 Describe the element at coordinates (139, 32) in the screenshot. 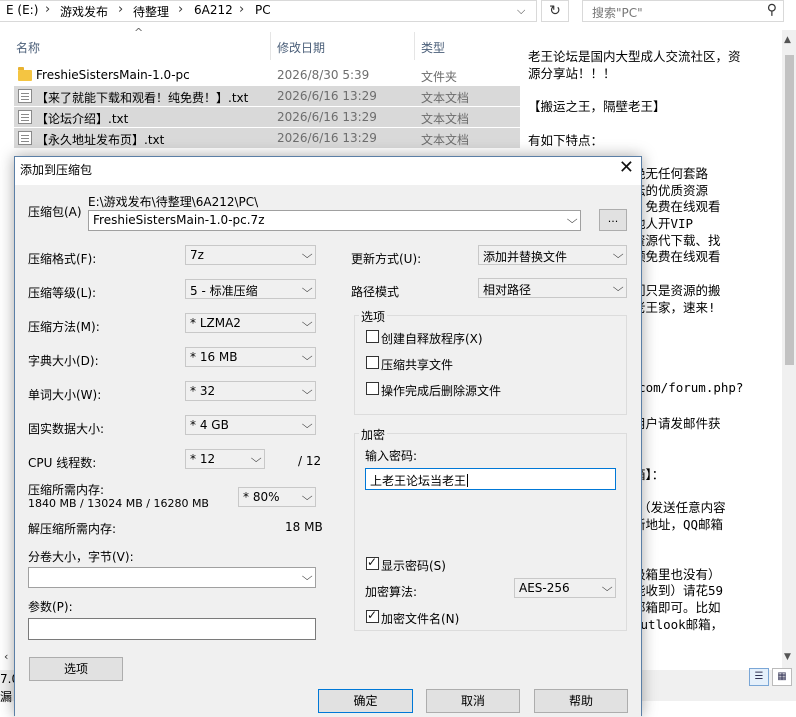

I see `sort-up-icon: ^` at that location.